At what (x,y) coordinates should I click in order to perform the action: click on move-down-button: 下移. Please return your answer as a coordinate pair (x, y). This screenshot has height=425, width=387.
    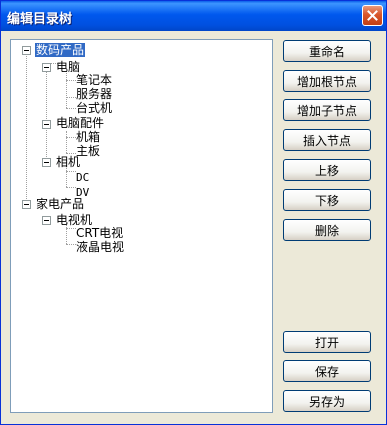
    Looking at the image, I should click on (327, 200).